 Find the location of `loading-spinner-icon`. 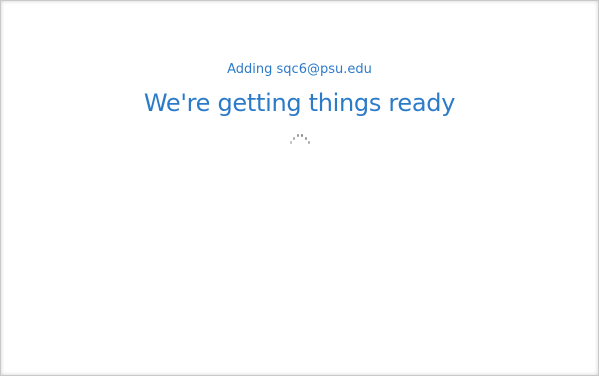

loading-spinner-icon is located at coordinates (300, 139).